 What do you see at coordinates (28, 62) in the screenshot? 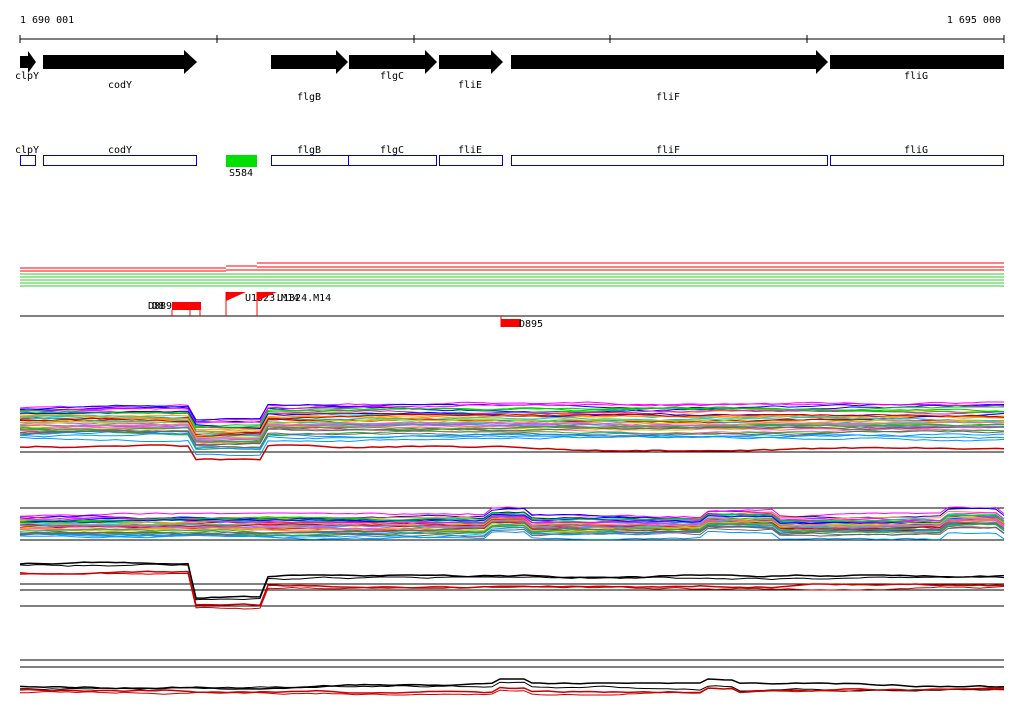
I see `gene-arrow-clpY` at bounding box center [28, 62].